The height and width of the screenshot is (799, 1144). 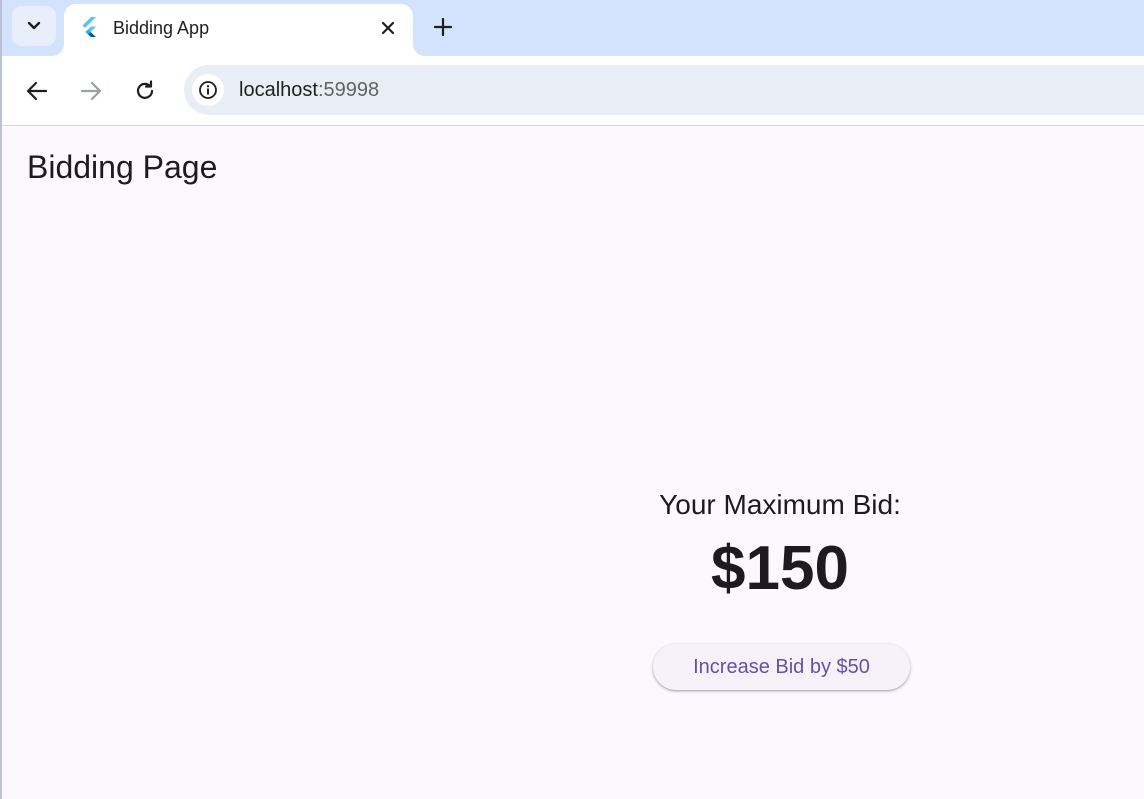 I want to click on tab-strip: Bidding App, so click(x=573, y=28).